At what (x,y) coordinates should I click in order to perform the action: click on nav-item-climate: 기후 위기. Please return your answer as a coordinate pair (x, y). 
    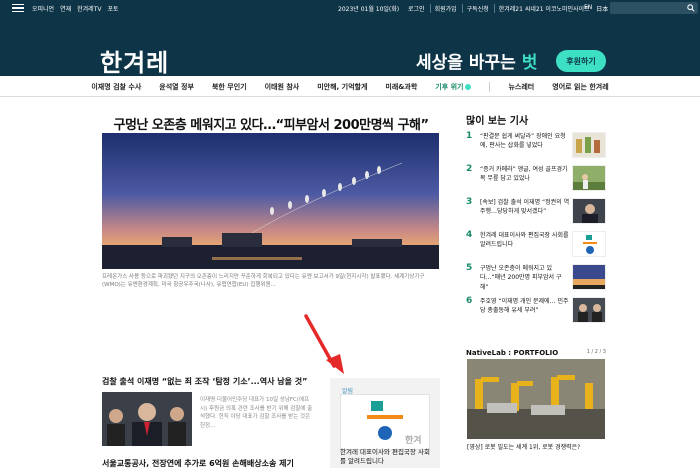
    Looking at the image, I should click on (453, 87).